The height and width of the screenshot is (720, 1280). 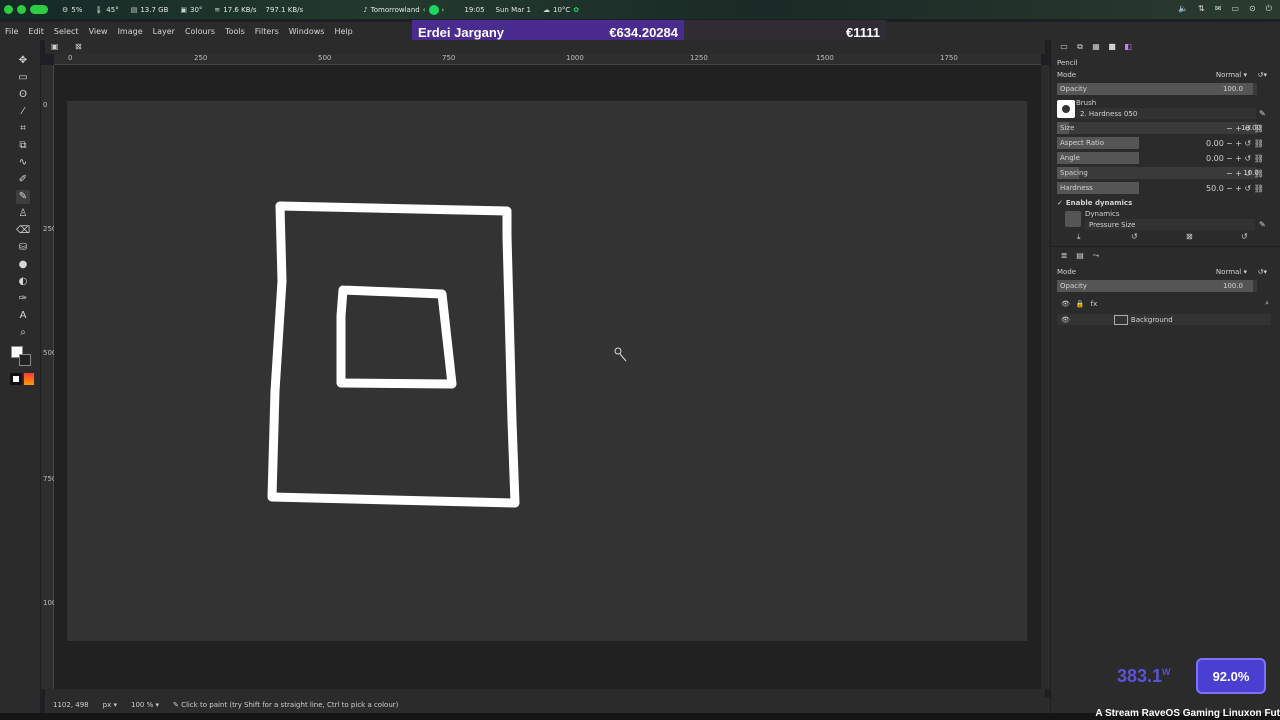 What do you see at coordinates (1098, 158) in the screenshot?
I see `angle-slider: Angle` at bounding box center [1098, 158].